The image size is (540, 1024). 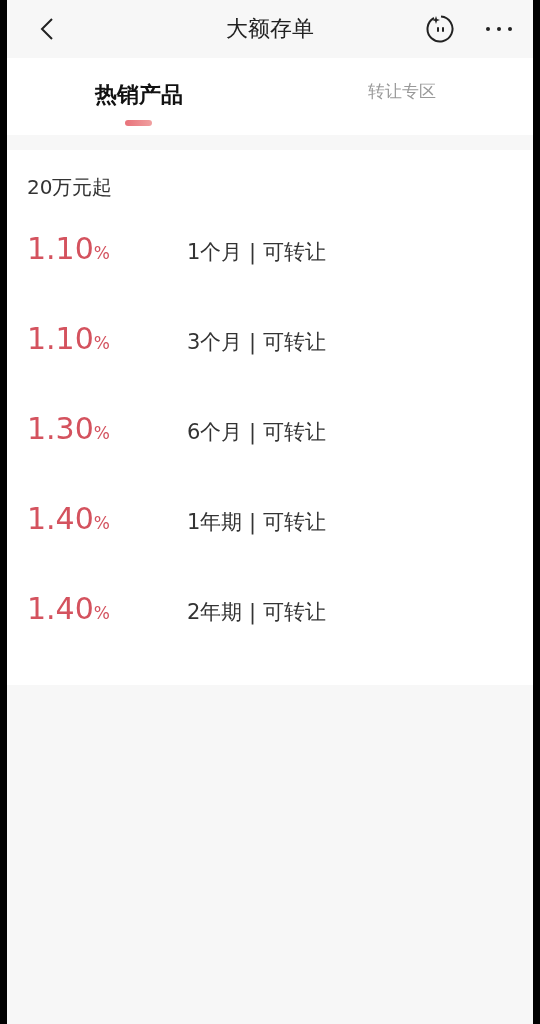 I want to click on page-title: 大额存单, so click(x=270, y=29).